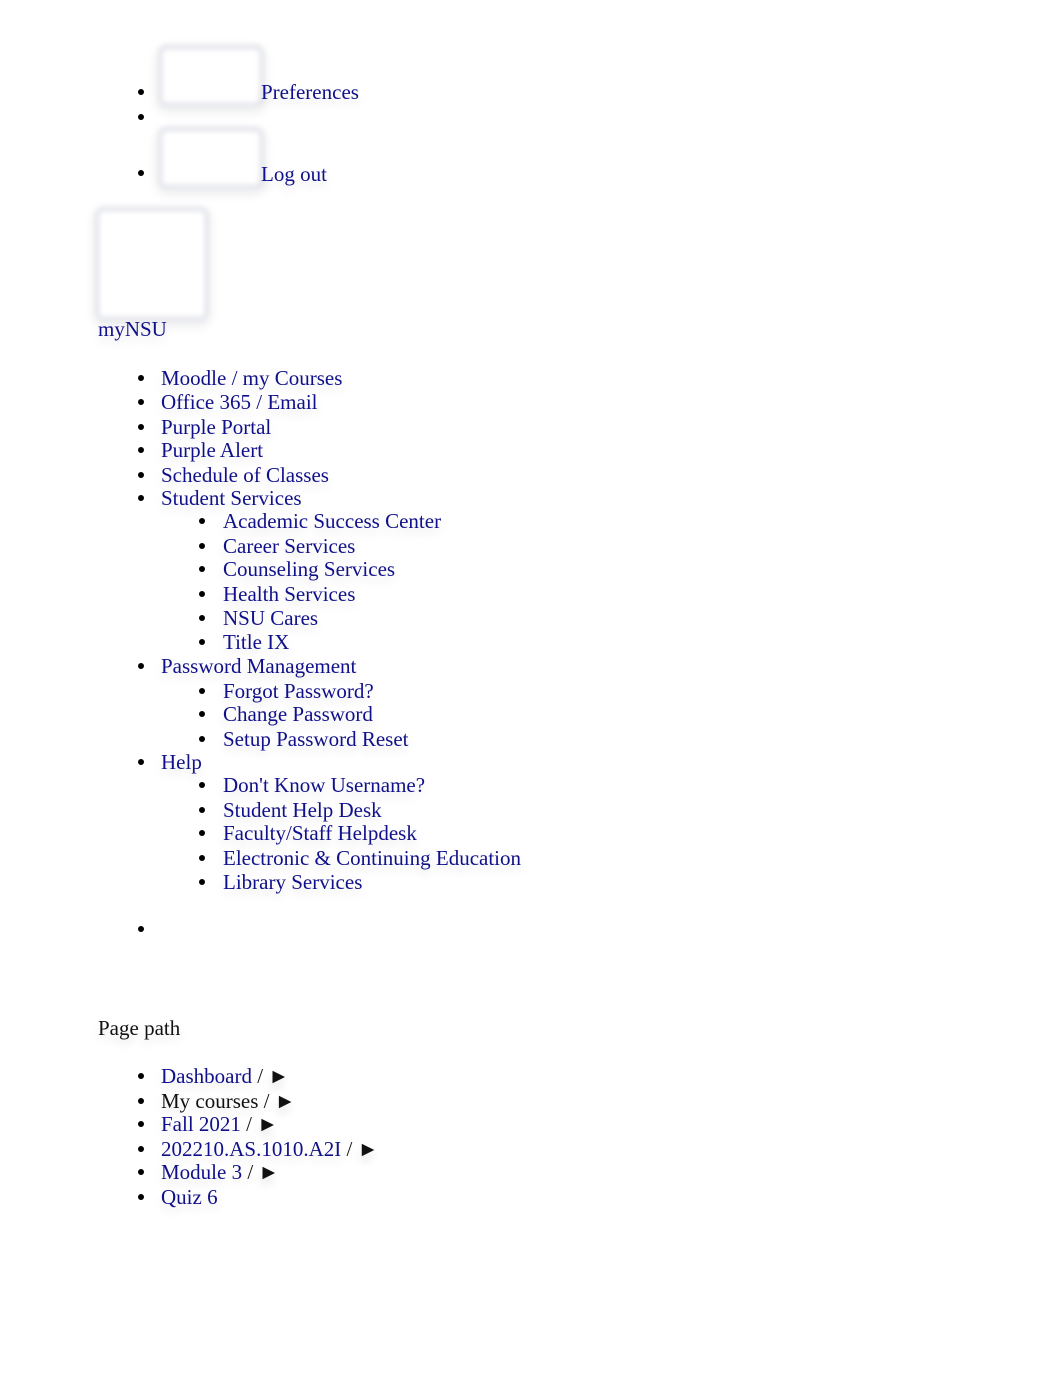 The image size is (1062, 1376). Describe the element at coordinates (189, 1197) in the screenshot. I see `breadcrumb-link-quiz-6: Quiz 6` at that location.